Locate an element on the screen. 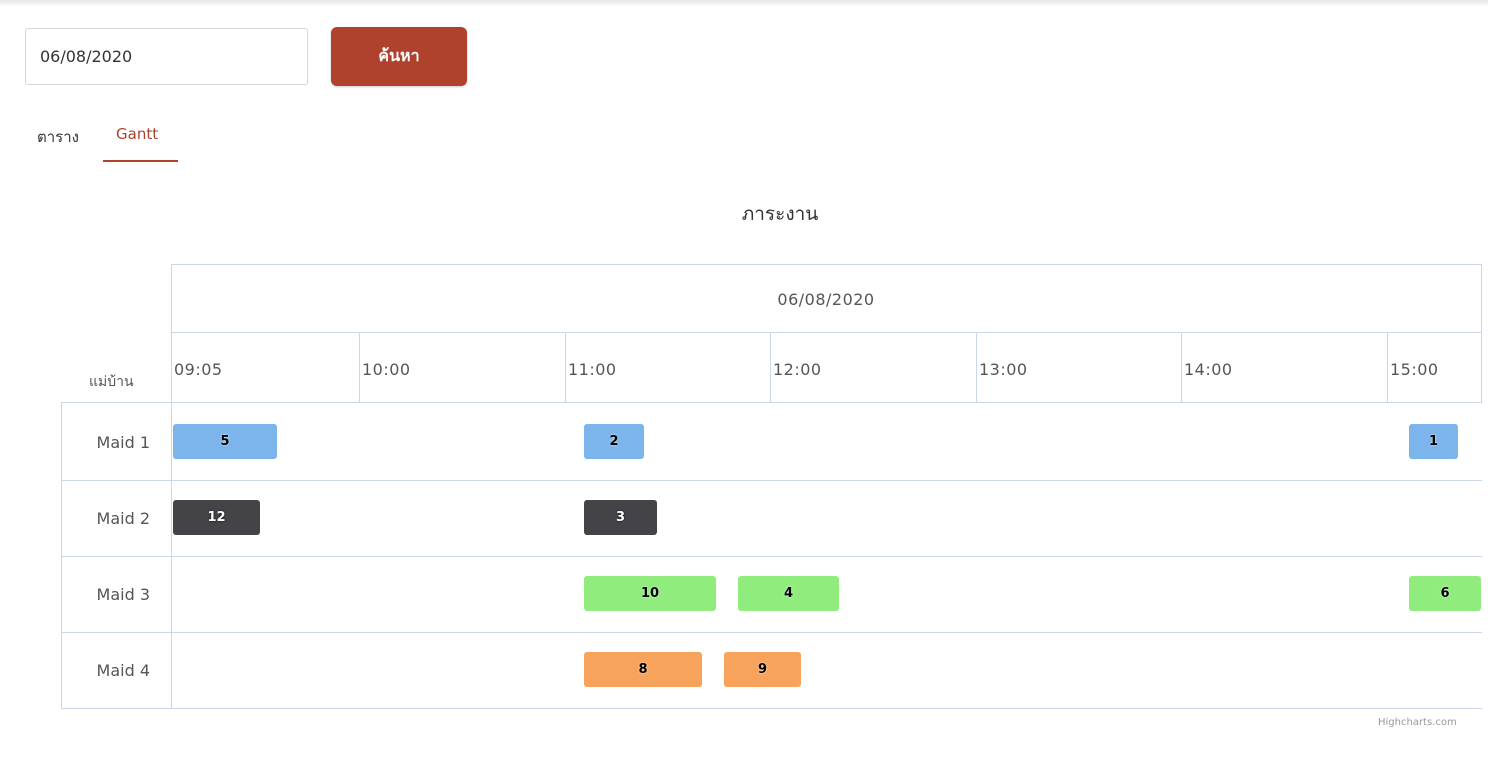 The width and height of the screenshot is (1488, 769). hour-tick-label: 13:00 is located at coordinates (1003, 369).